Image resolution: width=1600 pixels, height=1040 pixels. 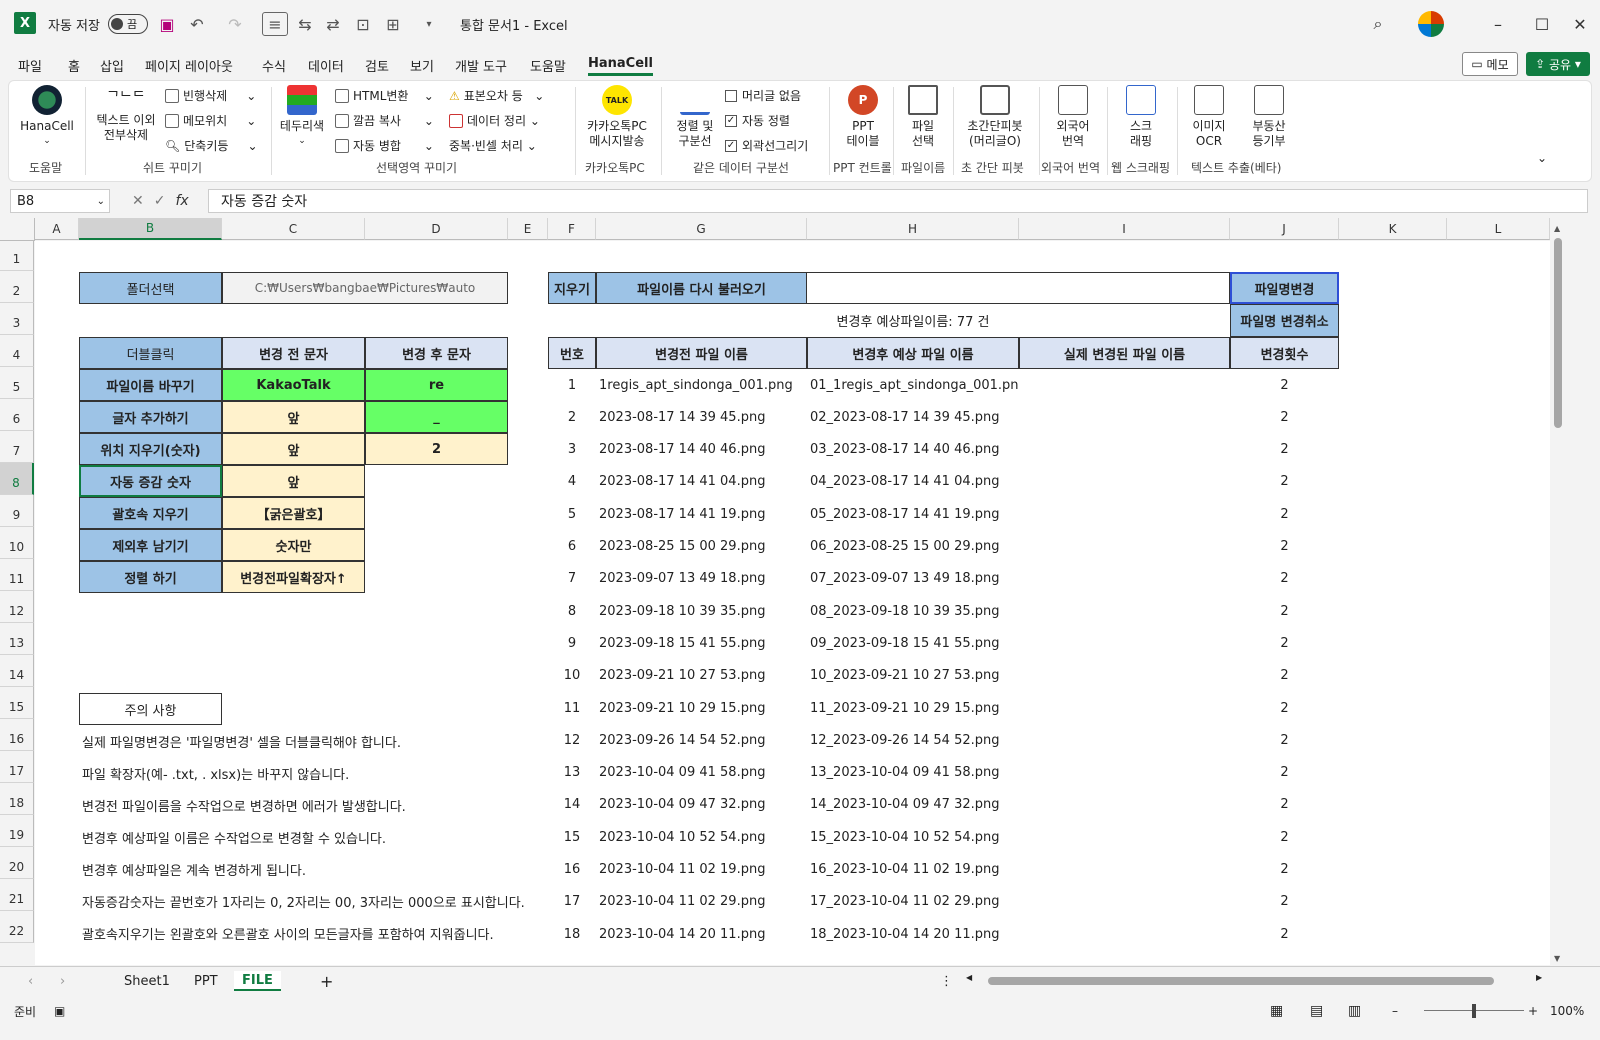 I want to click on simple-pivot-button: 초간단피봇 (머리글O), so click(x=995, y=117).